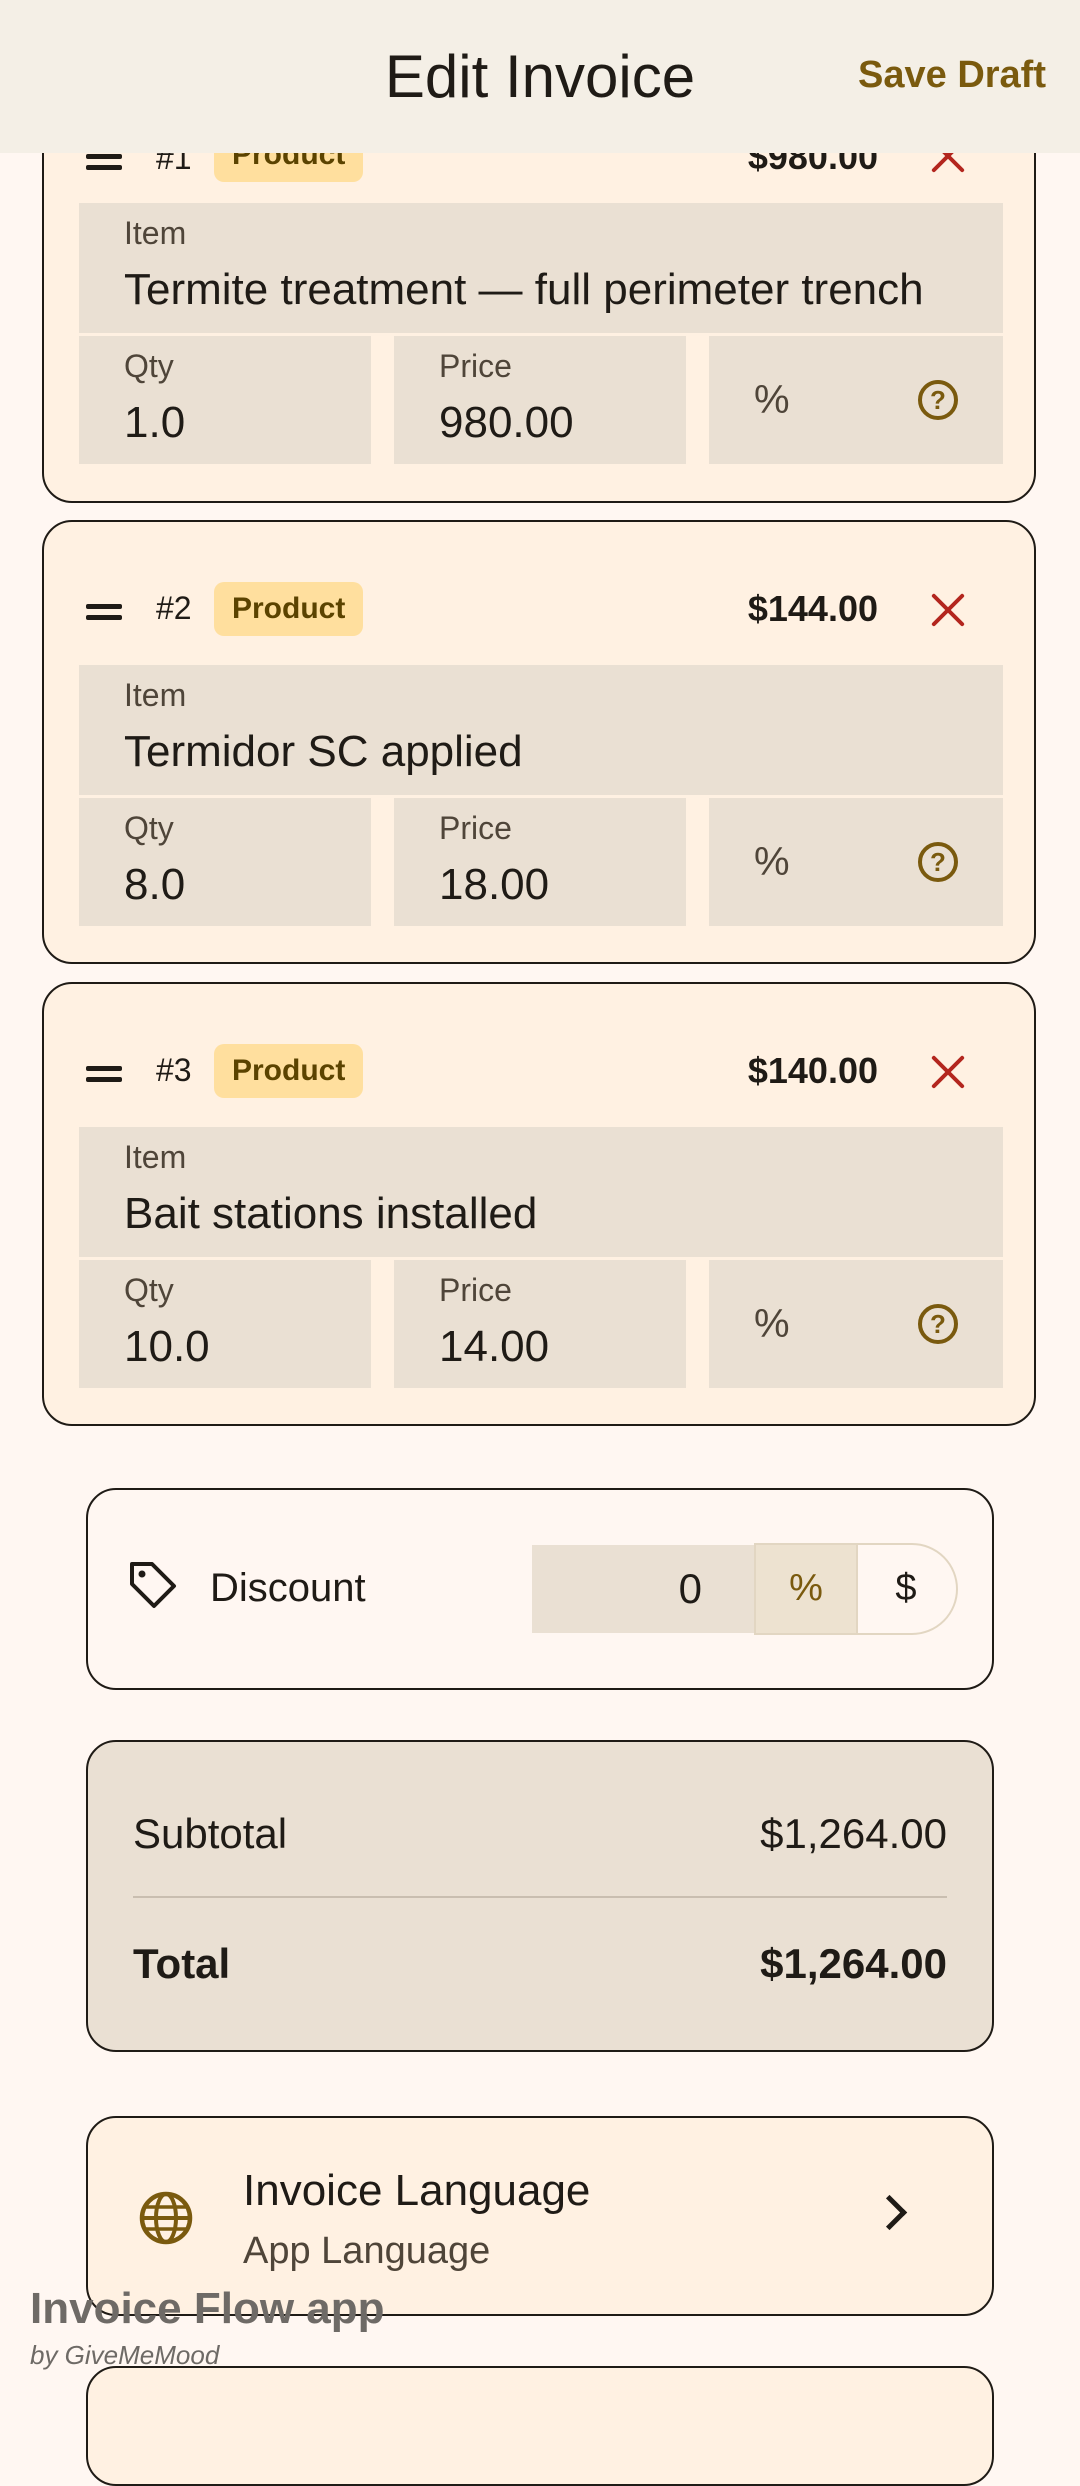 This screenshot has width=1080, height=2486. Describe the element at coordinates (166, 2218) in the screenshot. I see `globe-icon` at that location.